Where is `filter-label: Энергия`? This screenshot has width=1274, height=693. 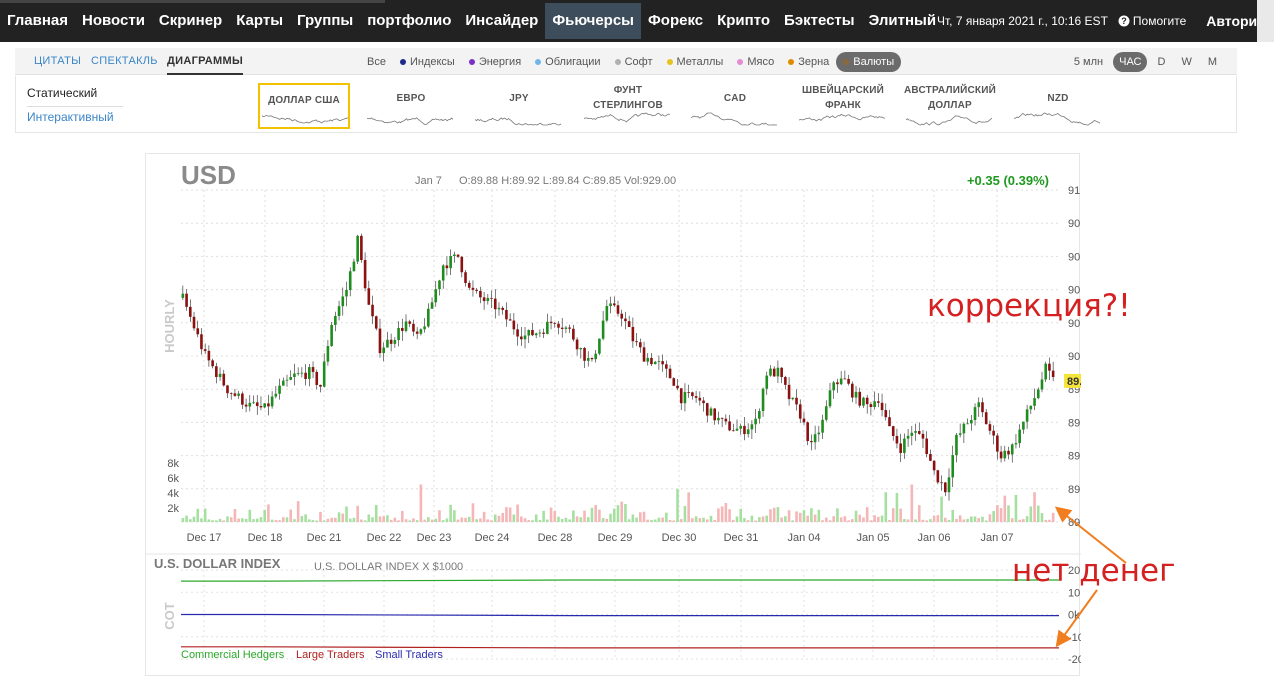
filter-label: Энергия is located at coordinates (500, 61).